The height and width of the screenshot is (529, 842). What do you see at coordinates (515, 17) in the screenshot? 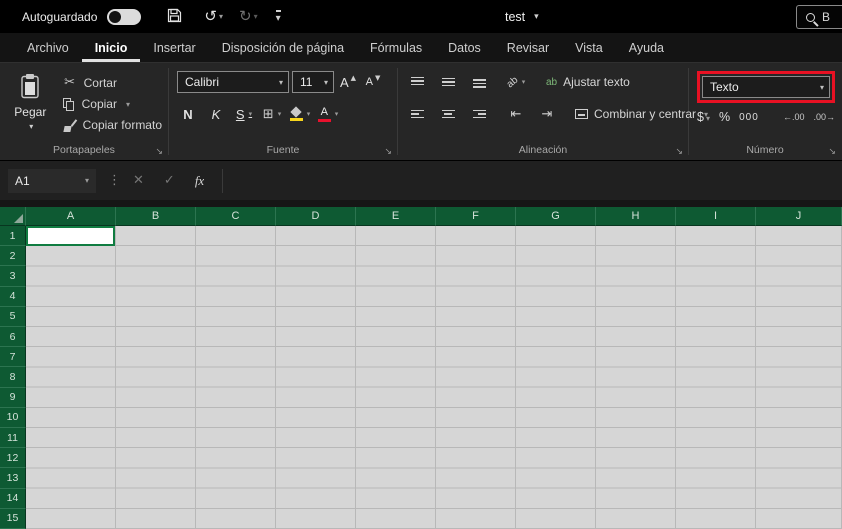
I see `document-title: test` at bounding box center [515, 17].